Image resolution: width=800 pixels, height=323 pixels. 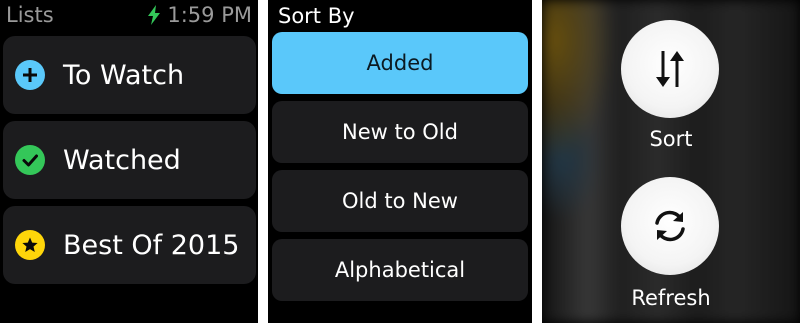 I want to click on list-item-to-watch: To Watch, so click(x=129, y=75).